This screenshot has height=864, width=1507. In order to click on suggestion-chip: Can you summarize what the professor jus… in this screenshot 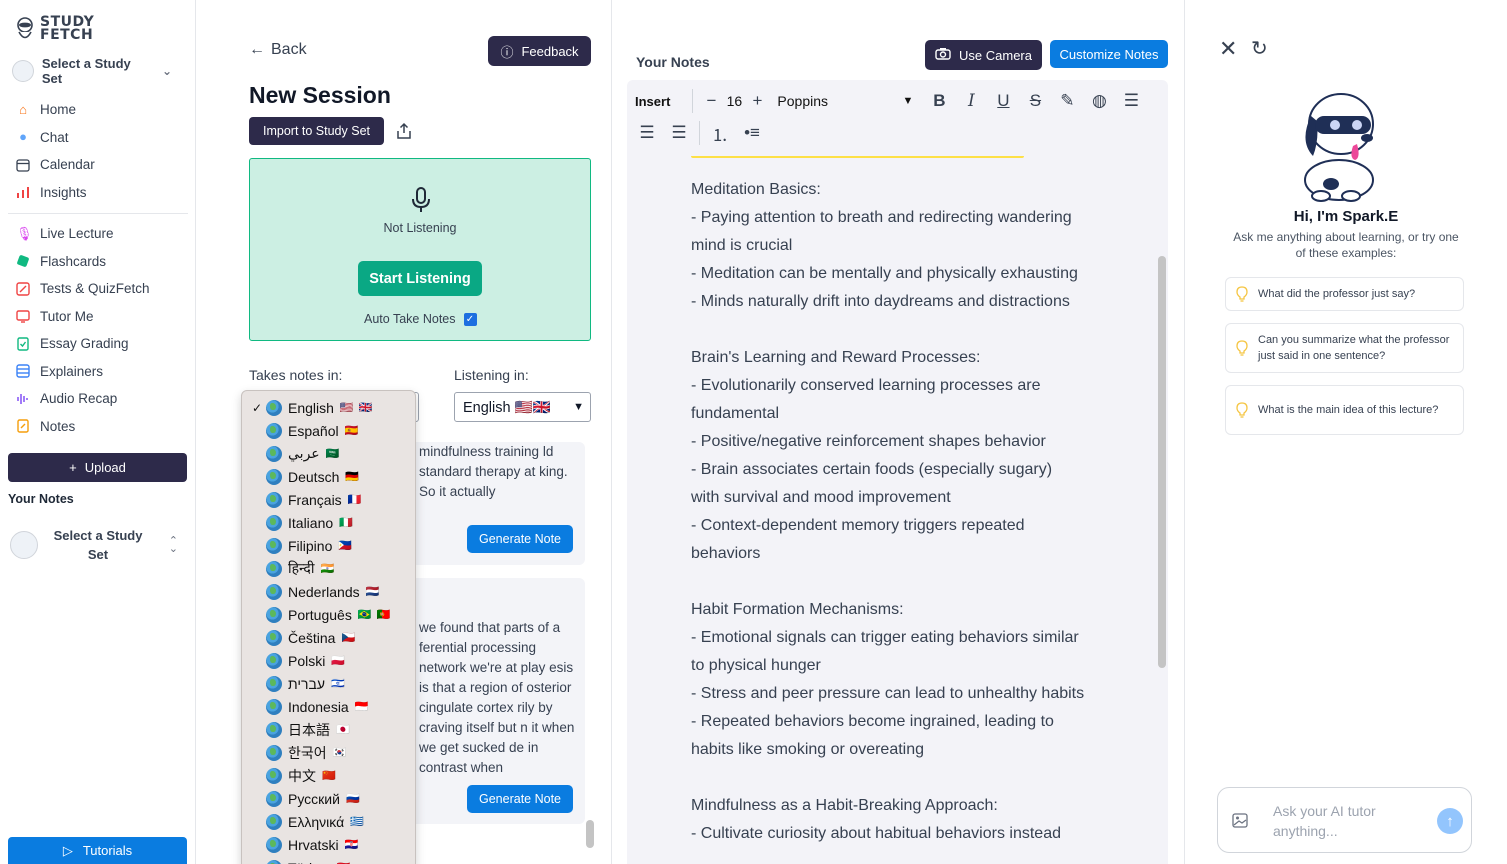, I will do `click(1344, 348)`.